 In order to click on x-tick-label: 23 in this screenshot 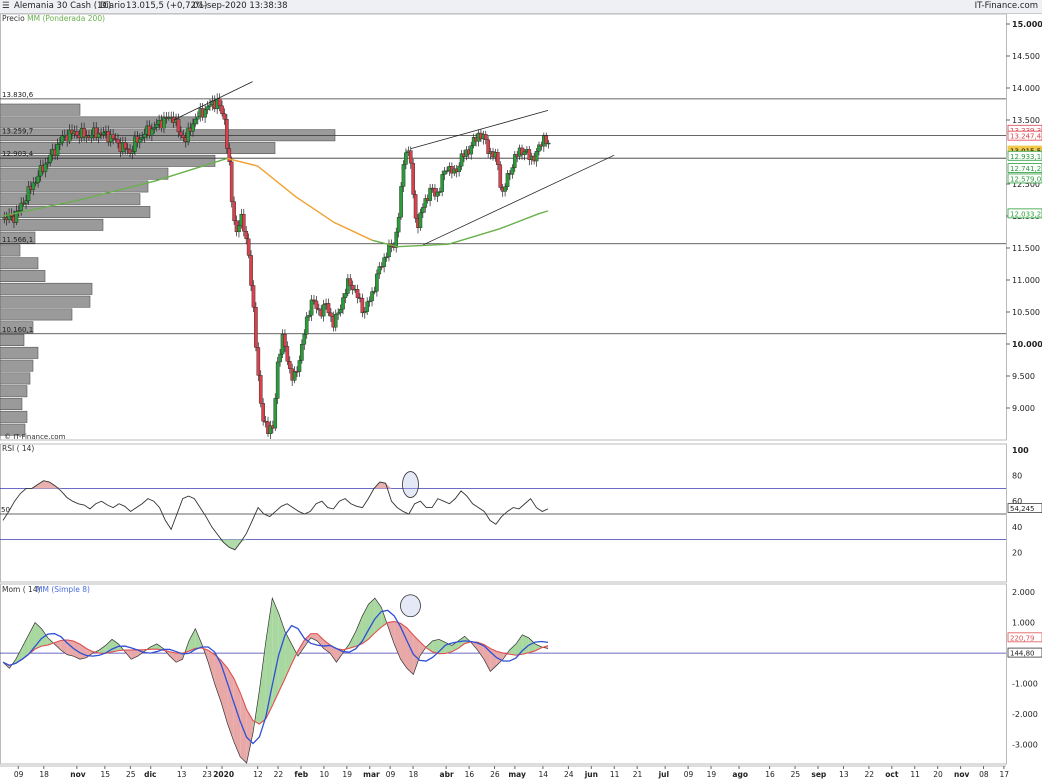, I will do `click(207, 774)`.